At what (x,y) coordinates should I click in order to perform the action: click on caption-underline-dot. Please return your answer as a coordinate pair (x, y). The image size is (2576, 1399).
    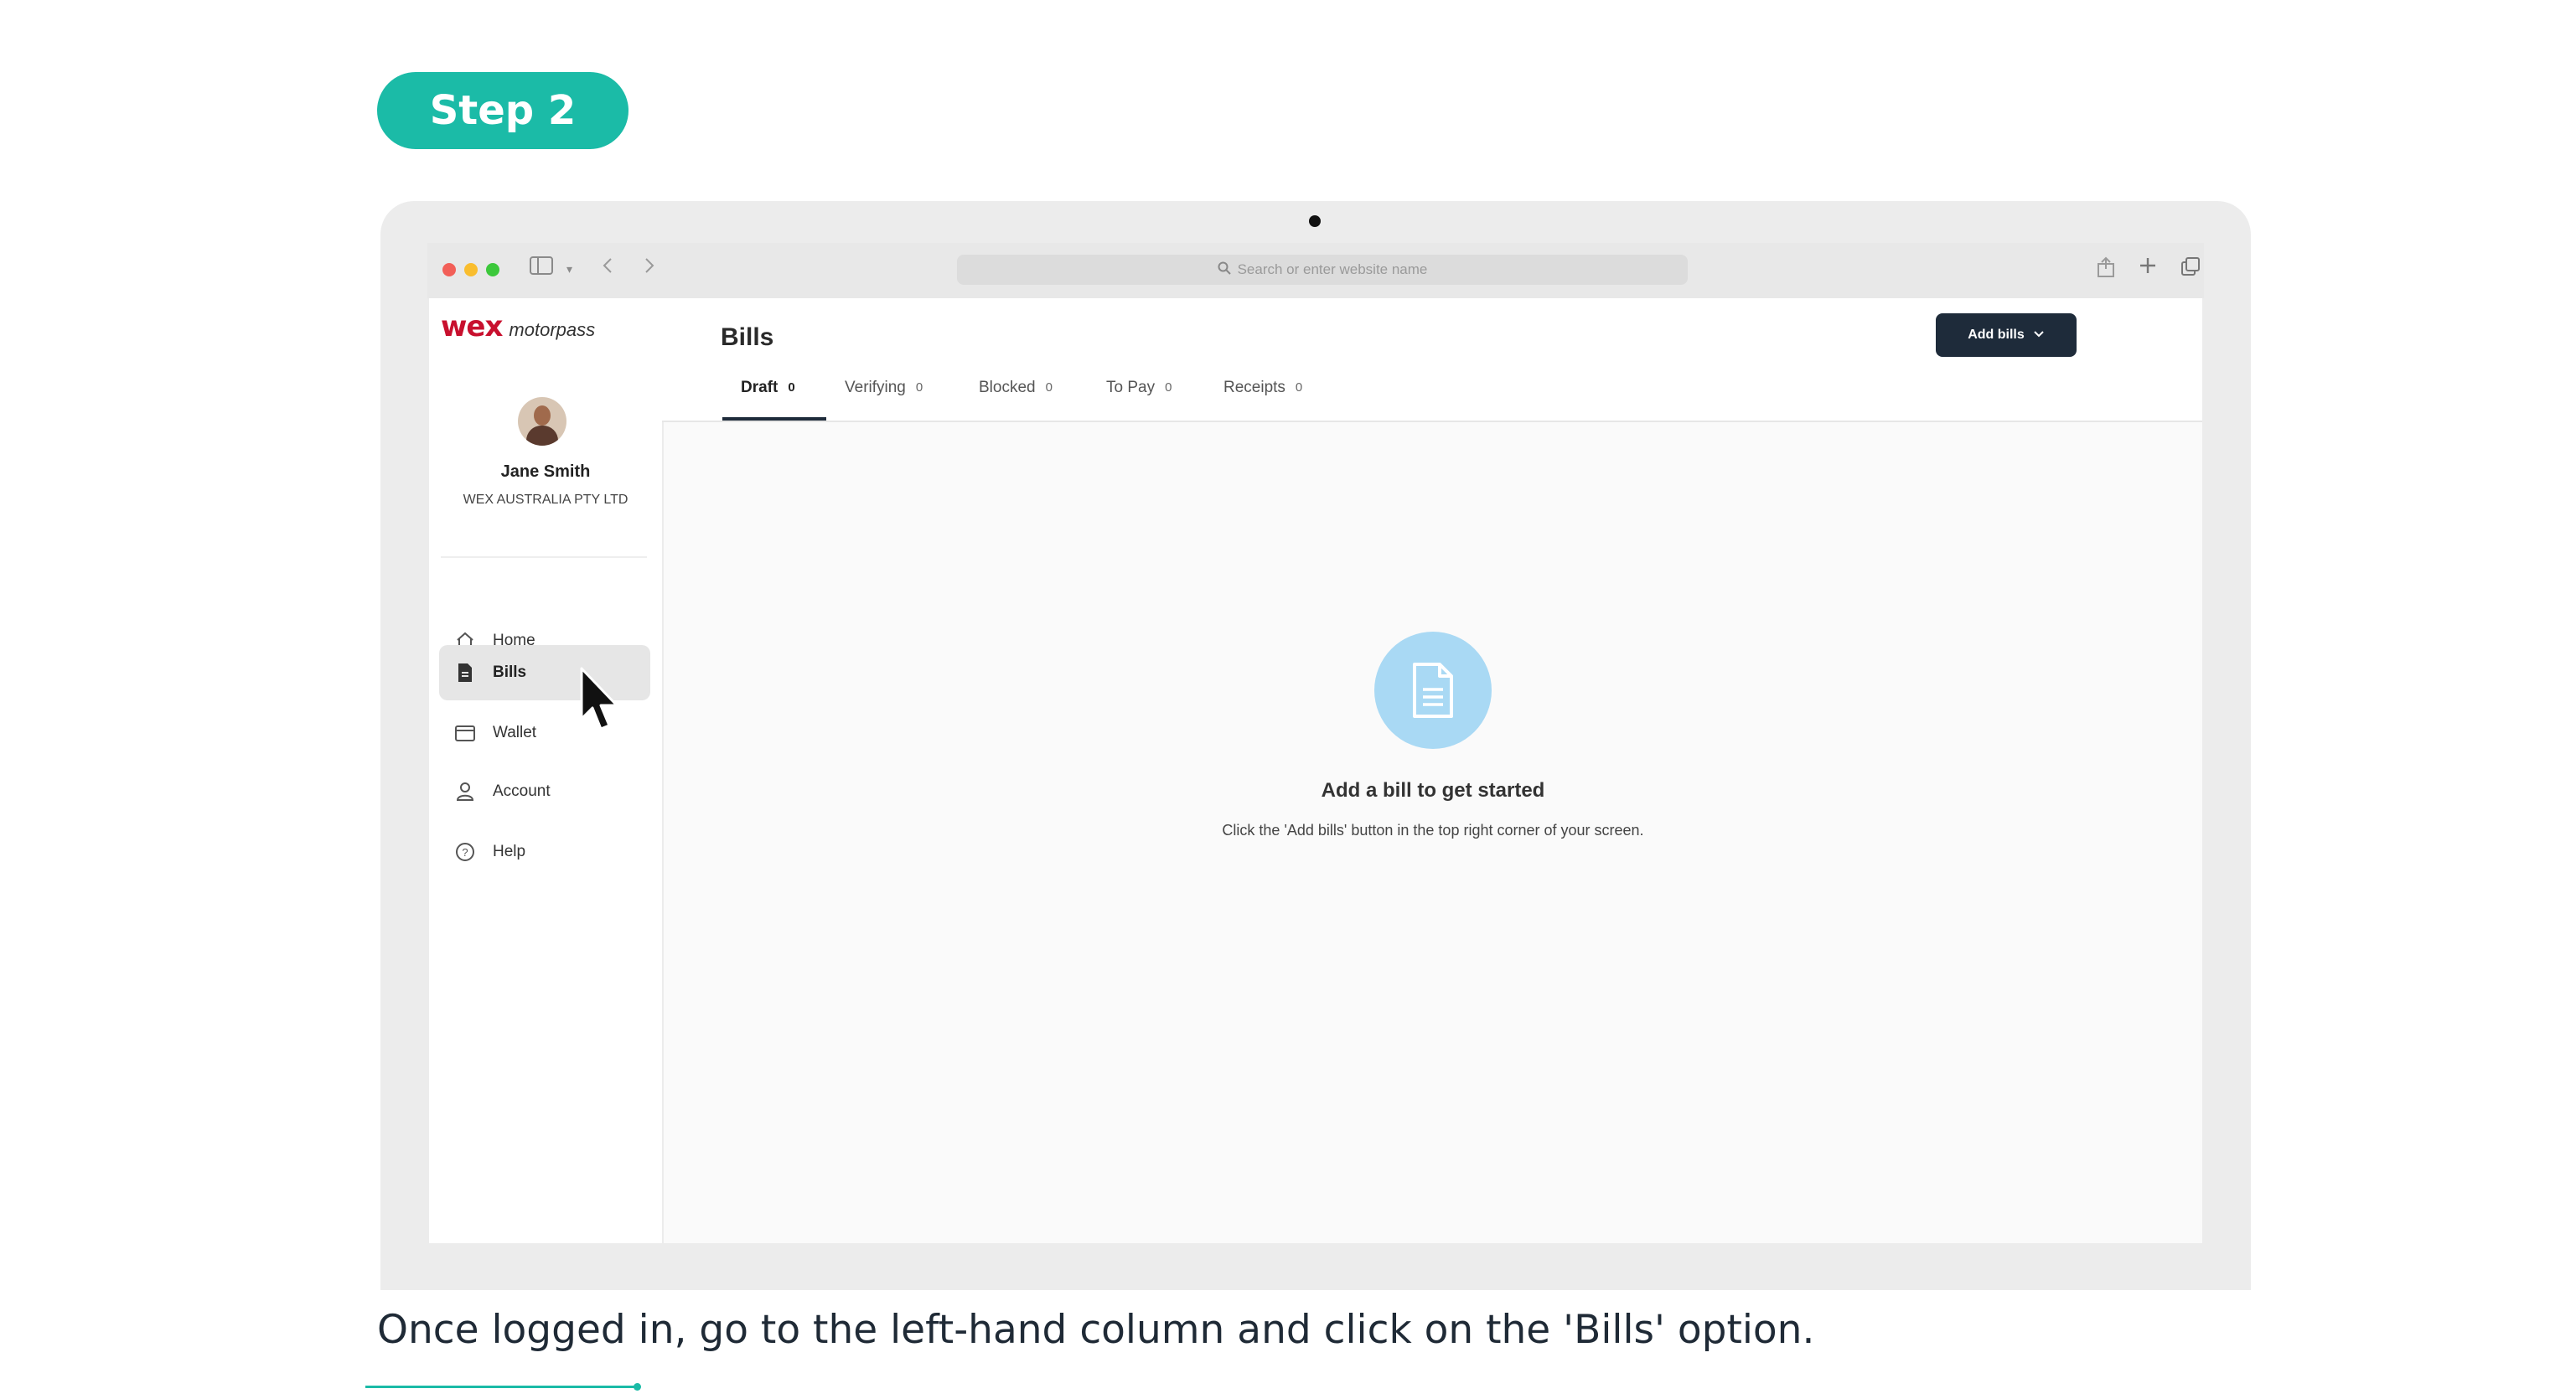
    Looking at the image, I should click on (637, 1387).